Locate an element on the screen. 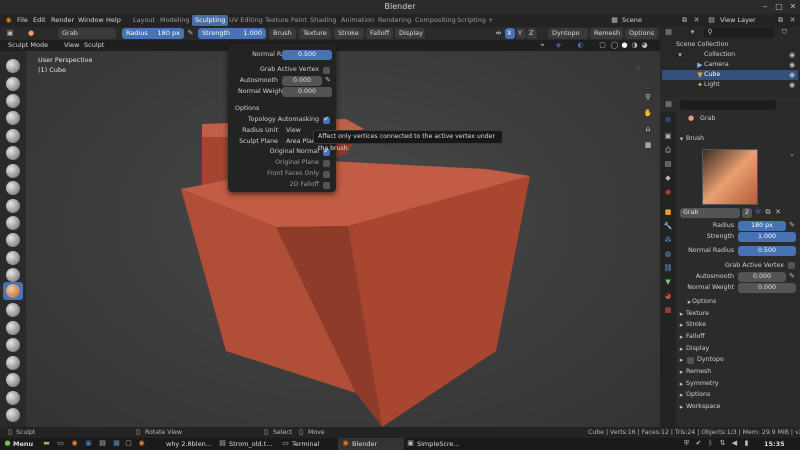 This screenshot has width=800, height=450. tab-rendering: Rendering is located at coordinates (394, 20).